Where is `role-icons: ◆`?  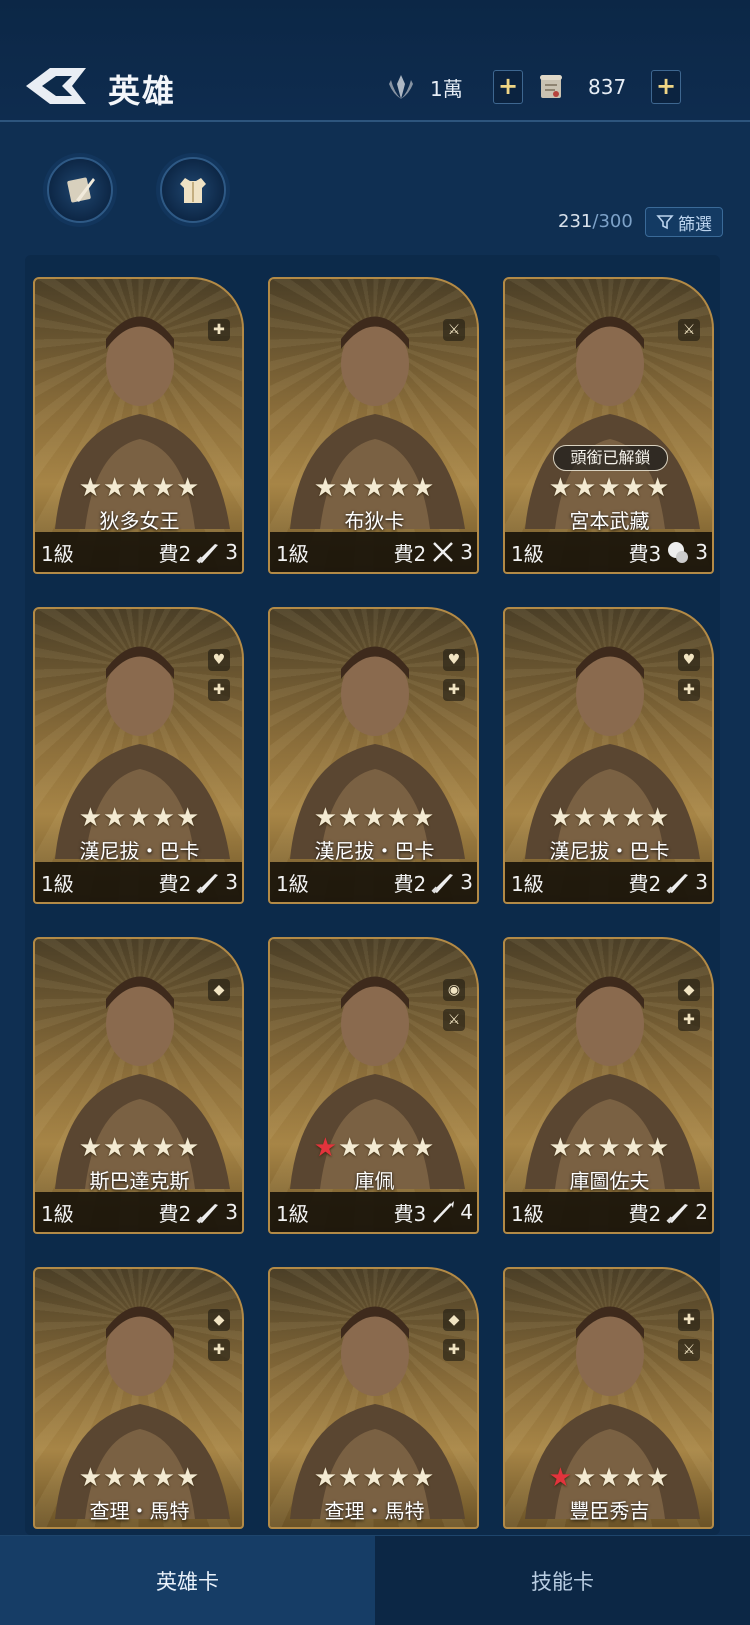
role-icons: ◆ is located at coordinates (219, 990).